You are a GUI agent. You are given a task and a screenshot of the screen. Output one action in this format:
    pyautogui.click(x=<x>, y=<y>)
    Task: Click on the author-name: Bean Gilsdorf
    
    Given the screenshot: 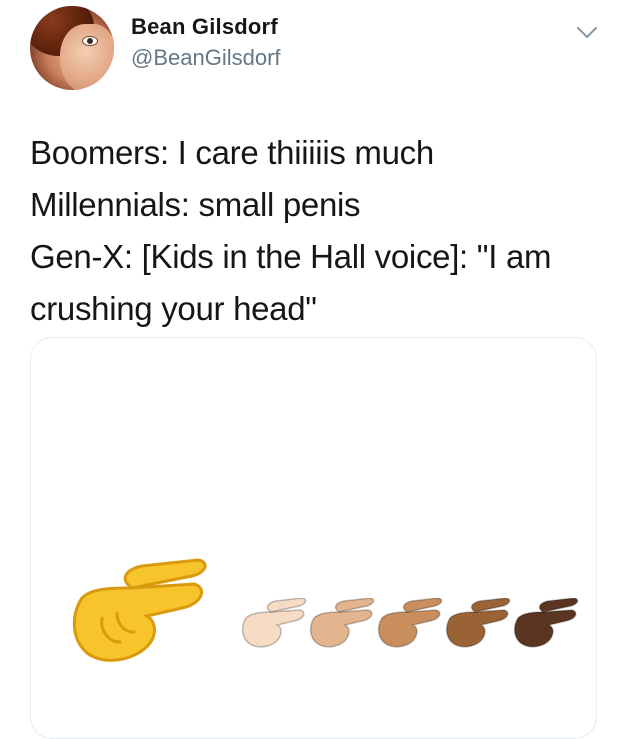 What is the action you would take?
    pyautogui.click(x=204, y=27)
    